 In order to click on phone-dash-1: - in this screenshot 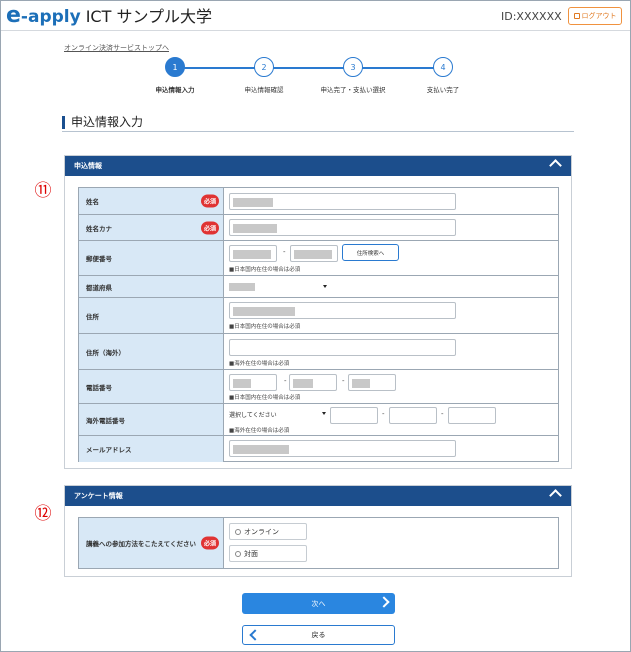, I will do `click(285, 381)`.